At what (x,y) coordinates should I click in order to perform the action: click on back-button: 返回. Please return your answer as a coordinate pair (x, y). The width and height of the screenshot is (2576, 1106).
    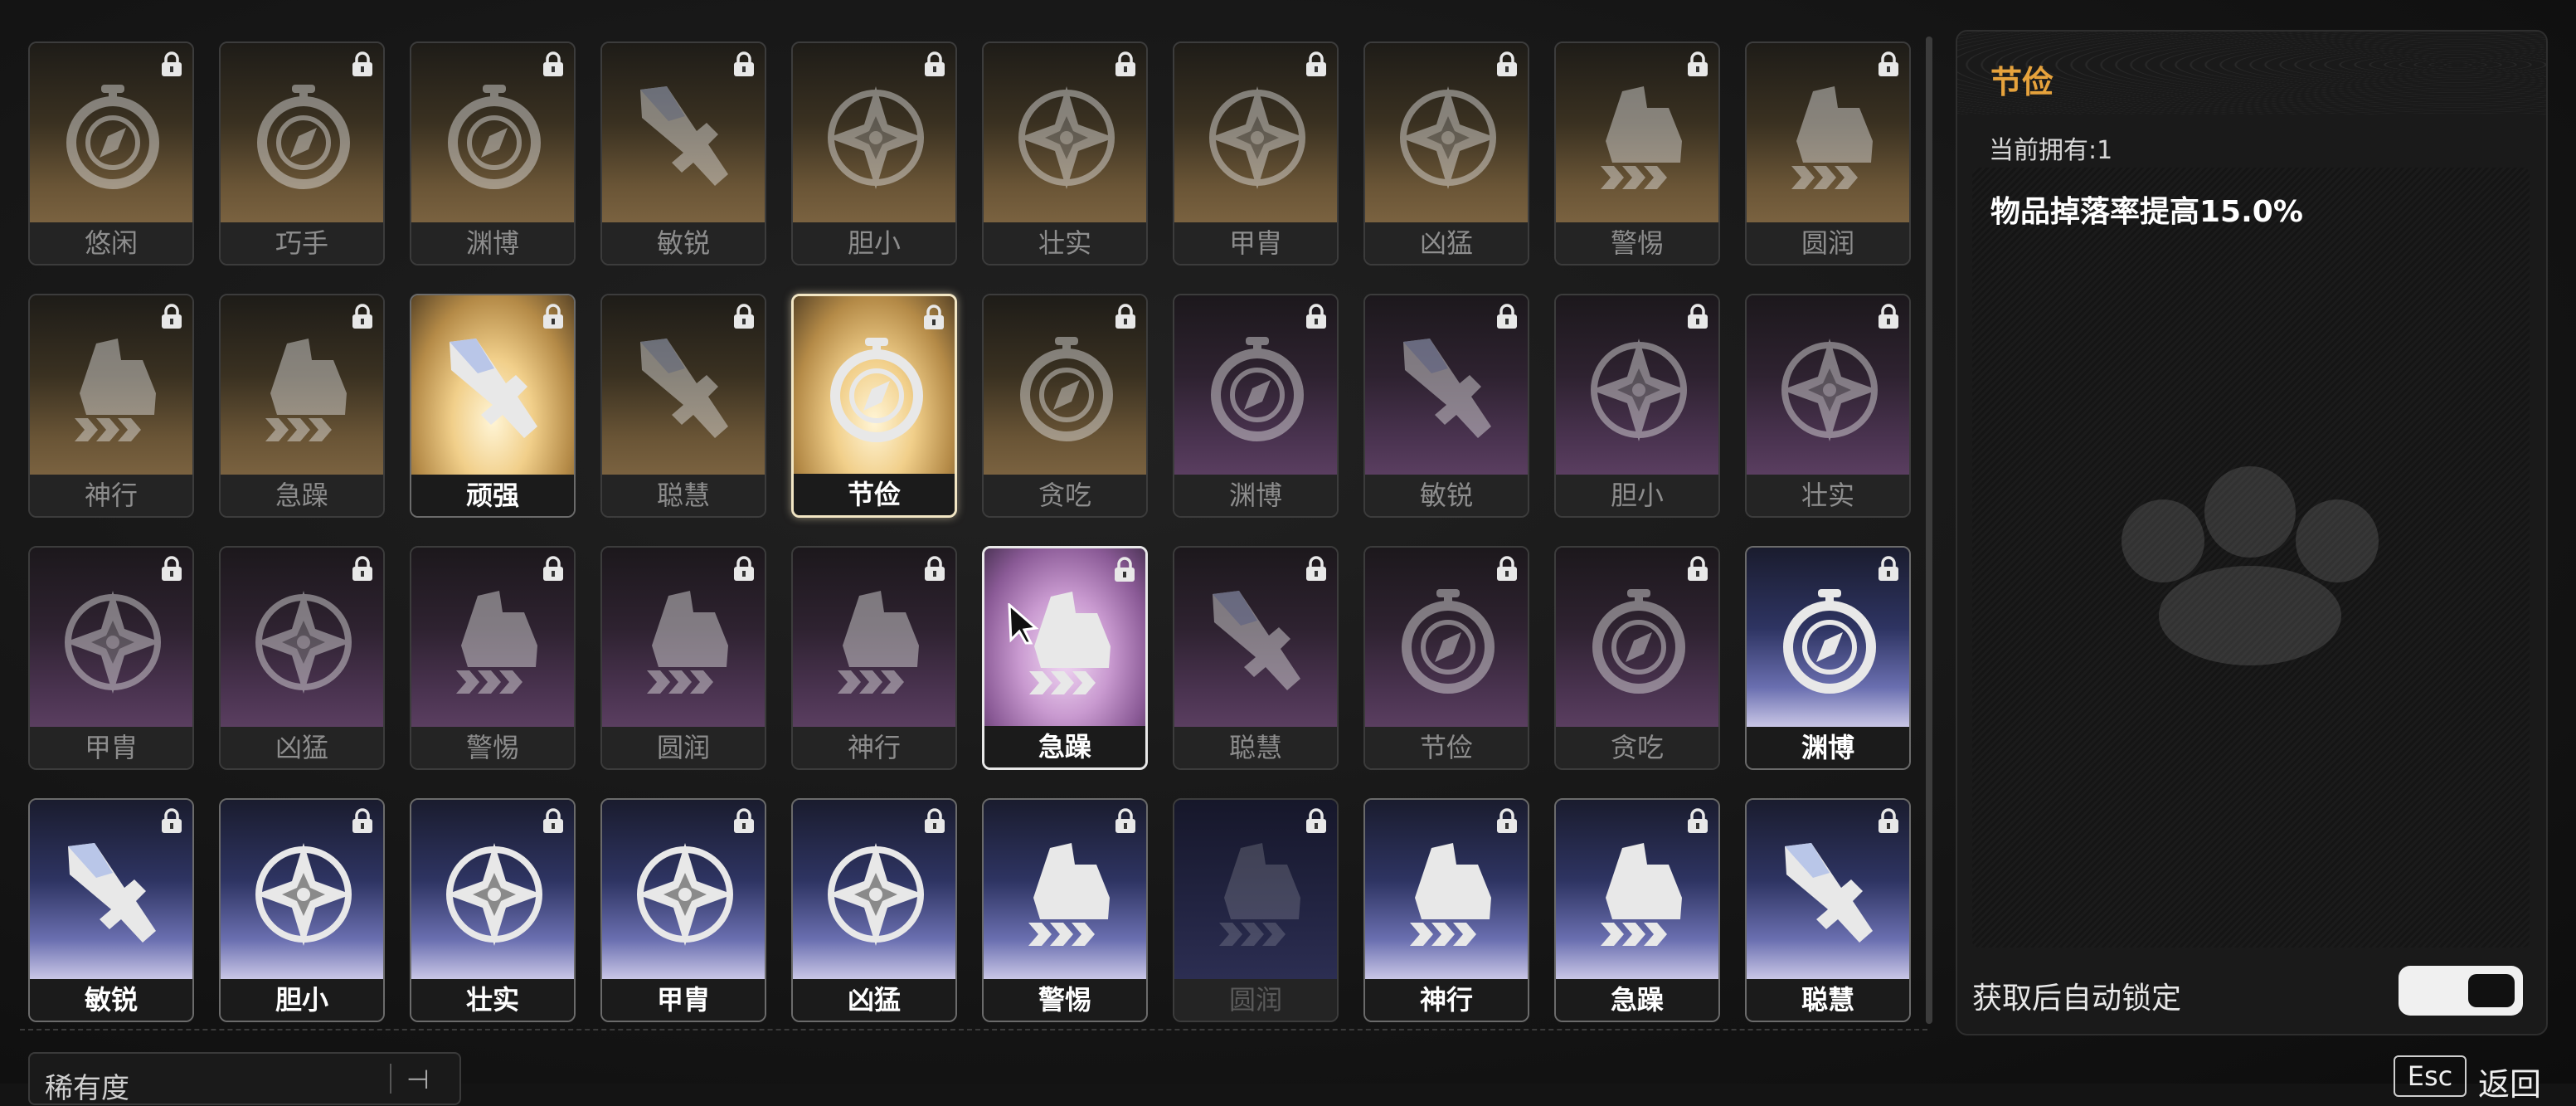
    Looking at the image, I should click on (2510, 1081).